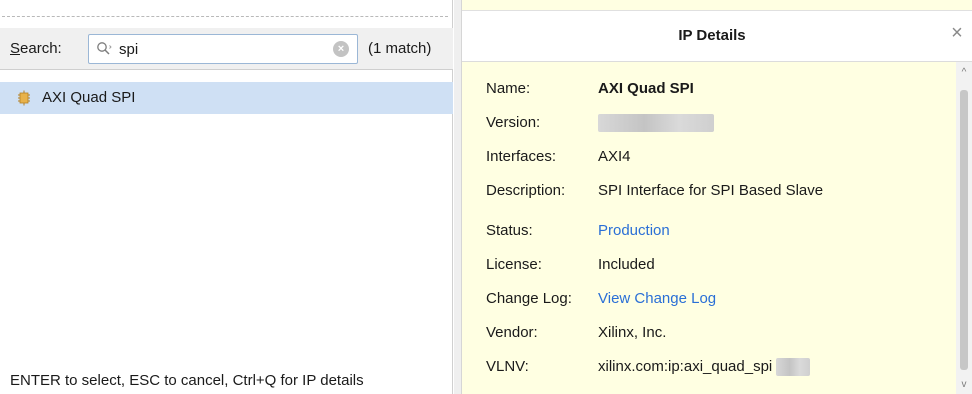 The height and width of the screenshot is (394, 972). I want to click on list-item-label: AXI Quad SPI, so click(89, 97).